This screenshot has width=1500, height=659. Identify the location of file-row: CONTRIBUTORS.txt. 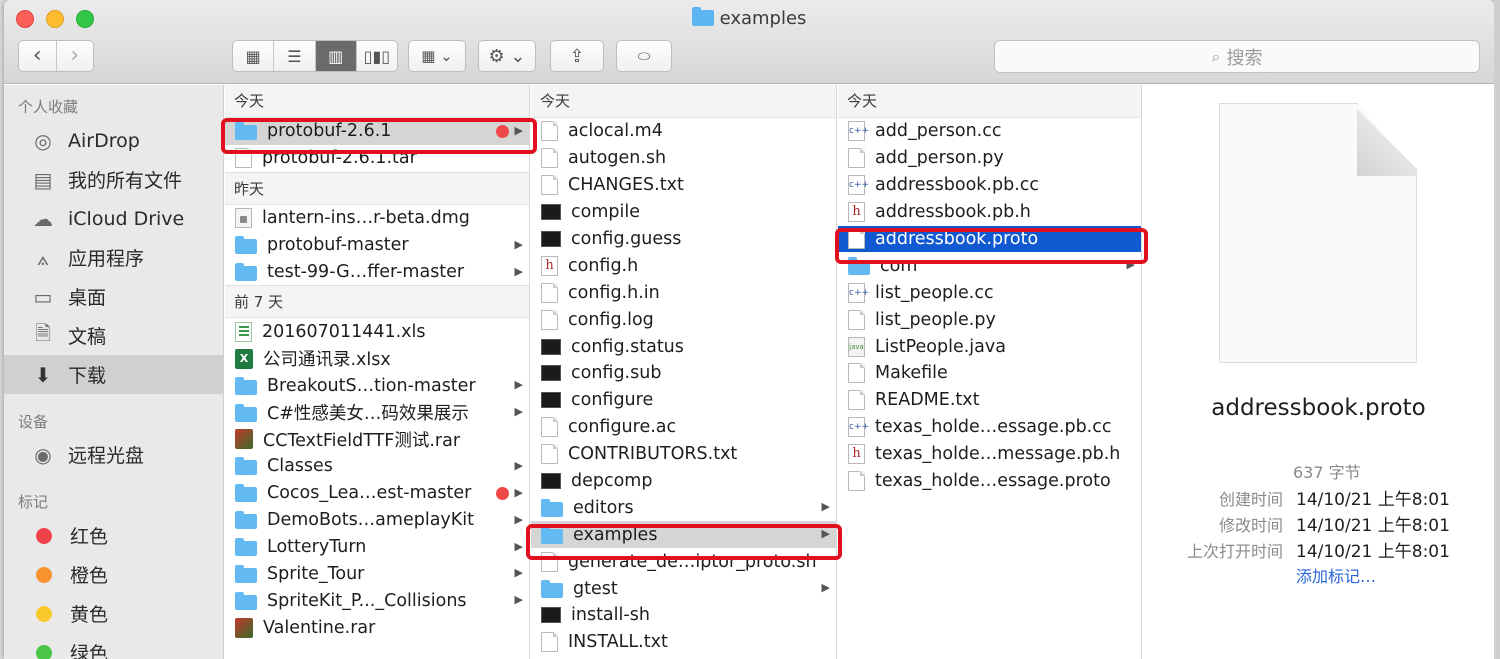
(683, 454).